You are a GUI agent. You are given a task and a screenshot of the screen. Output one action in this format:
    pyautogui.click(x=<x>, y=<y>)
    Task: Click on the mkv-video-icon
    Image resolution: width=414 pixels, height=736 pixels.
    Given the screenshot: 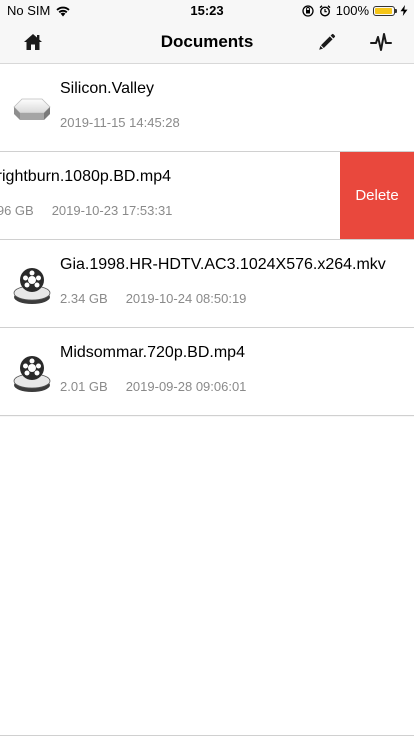 What is the action you would take?
    pyautogui.click(x=32, y=286)
    